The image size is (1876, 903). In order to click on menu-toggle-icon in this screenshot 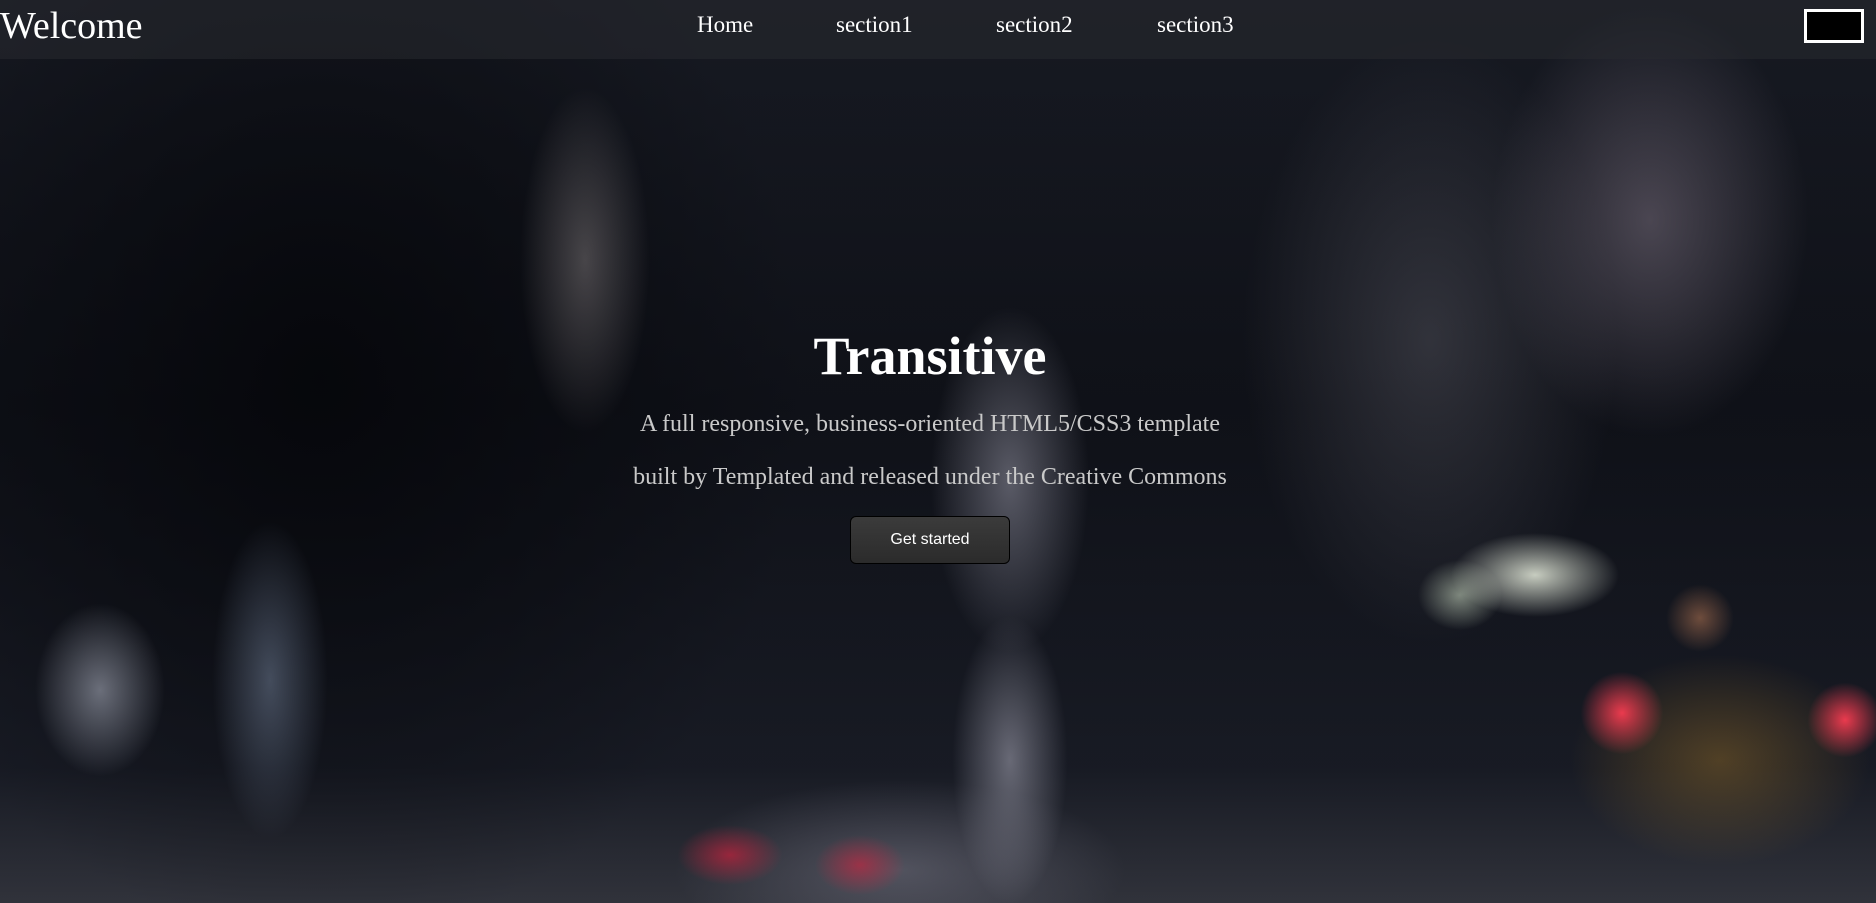, I will do `click(1834, 26)`.